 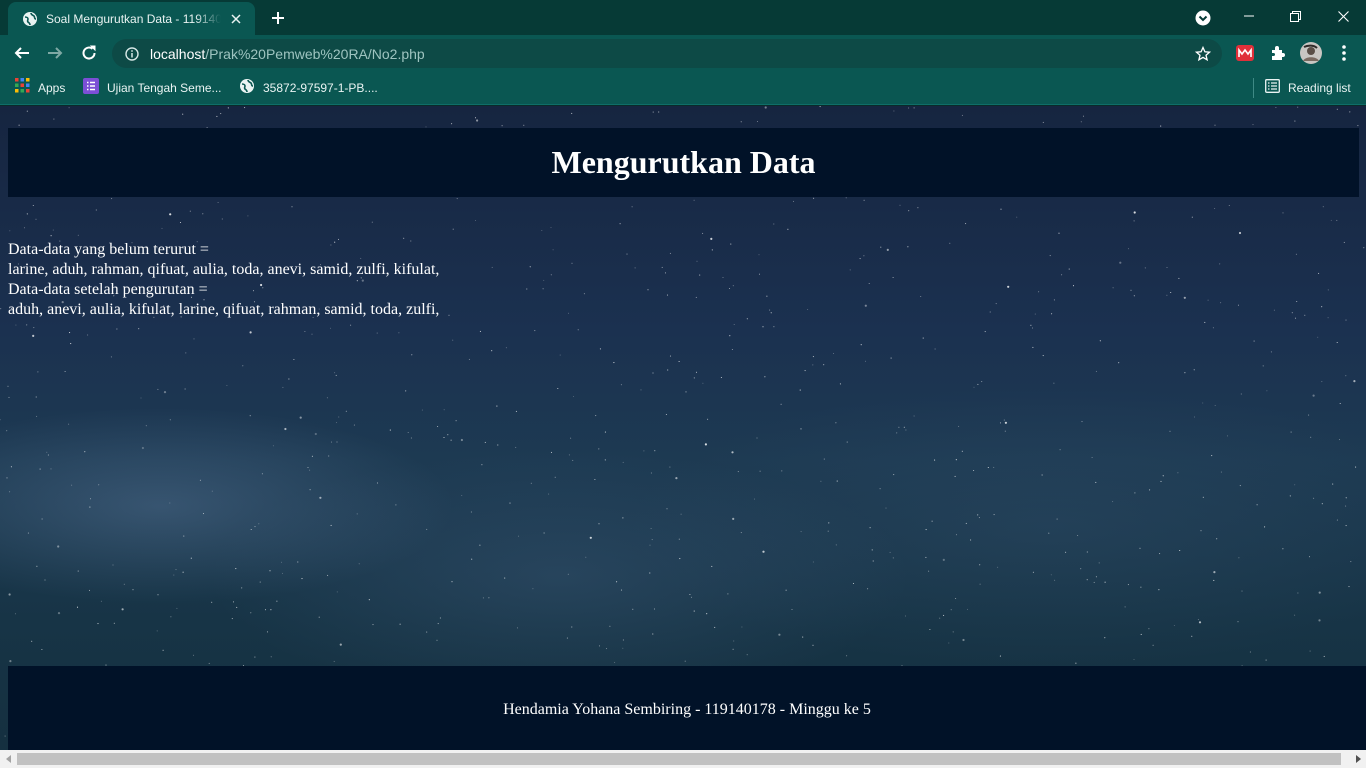 I want to click on scroll-right-arrow-icon, so click(x=1357, y=759).